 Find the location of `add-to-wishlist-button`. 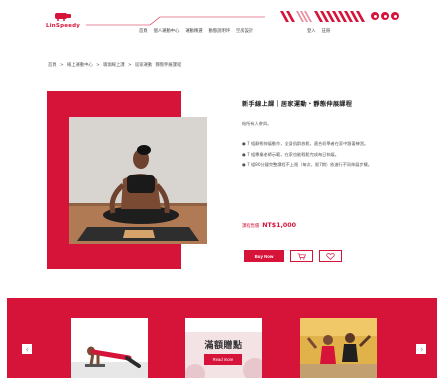

add-to-wishlist-button is located at coordinates (330, 256).